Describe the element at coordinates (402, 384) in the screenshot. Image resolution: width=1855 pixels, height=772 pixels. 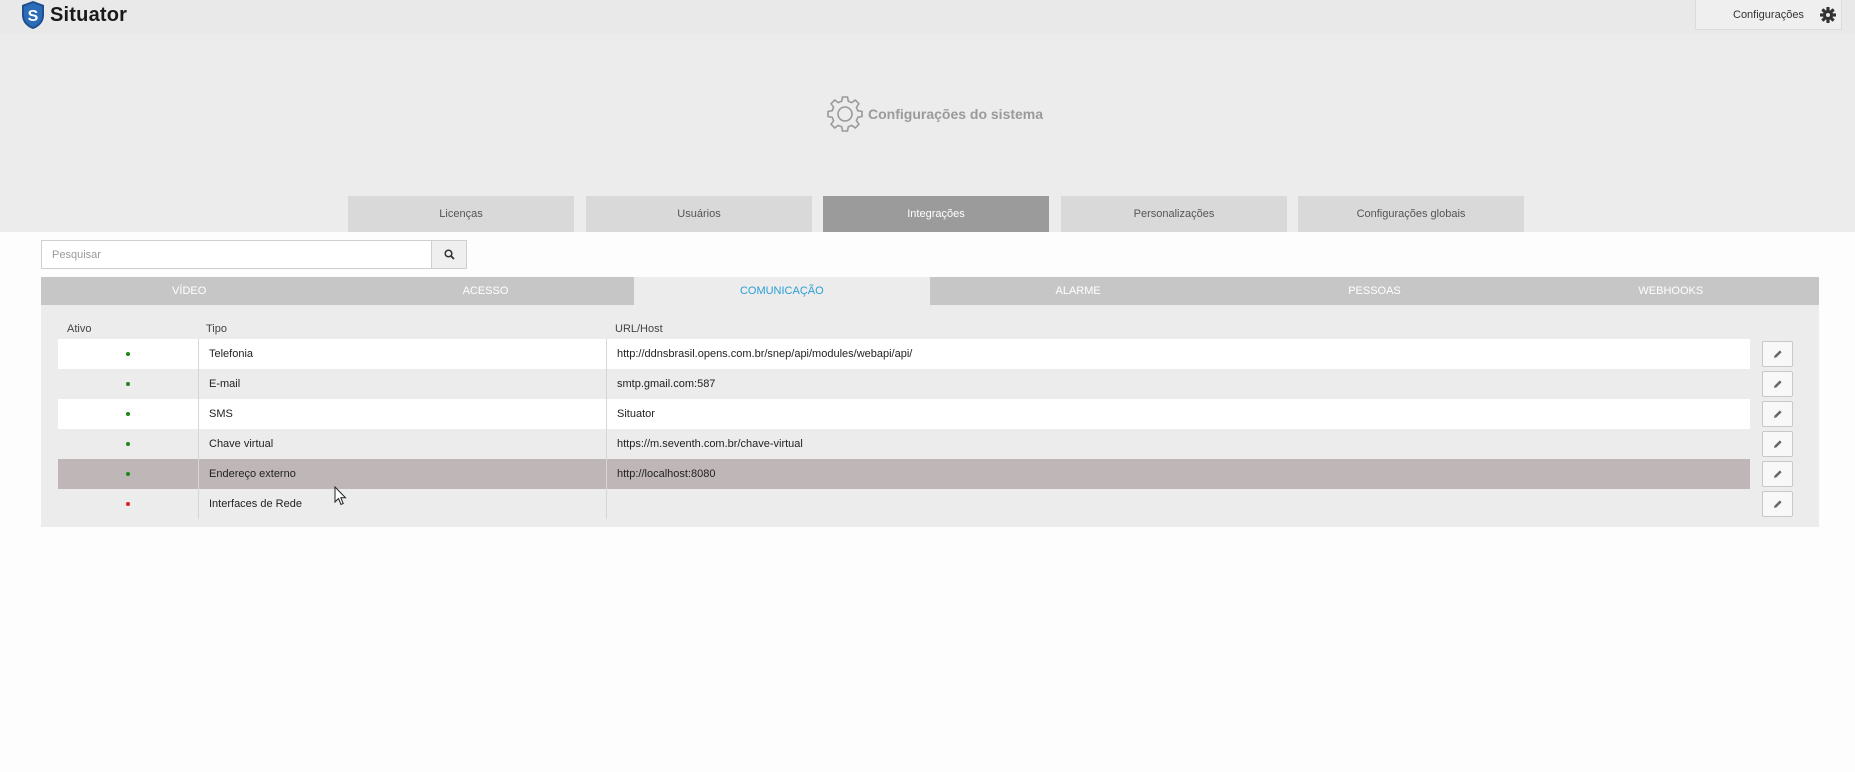
I see `tipo-cell: E-mail` at that location.